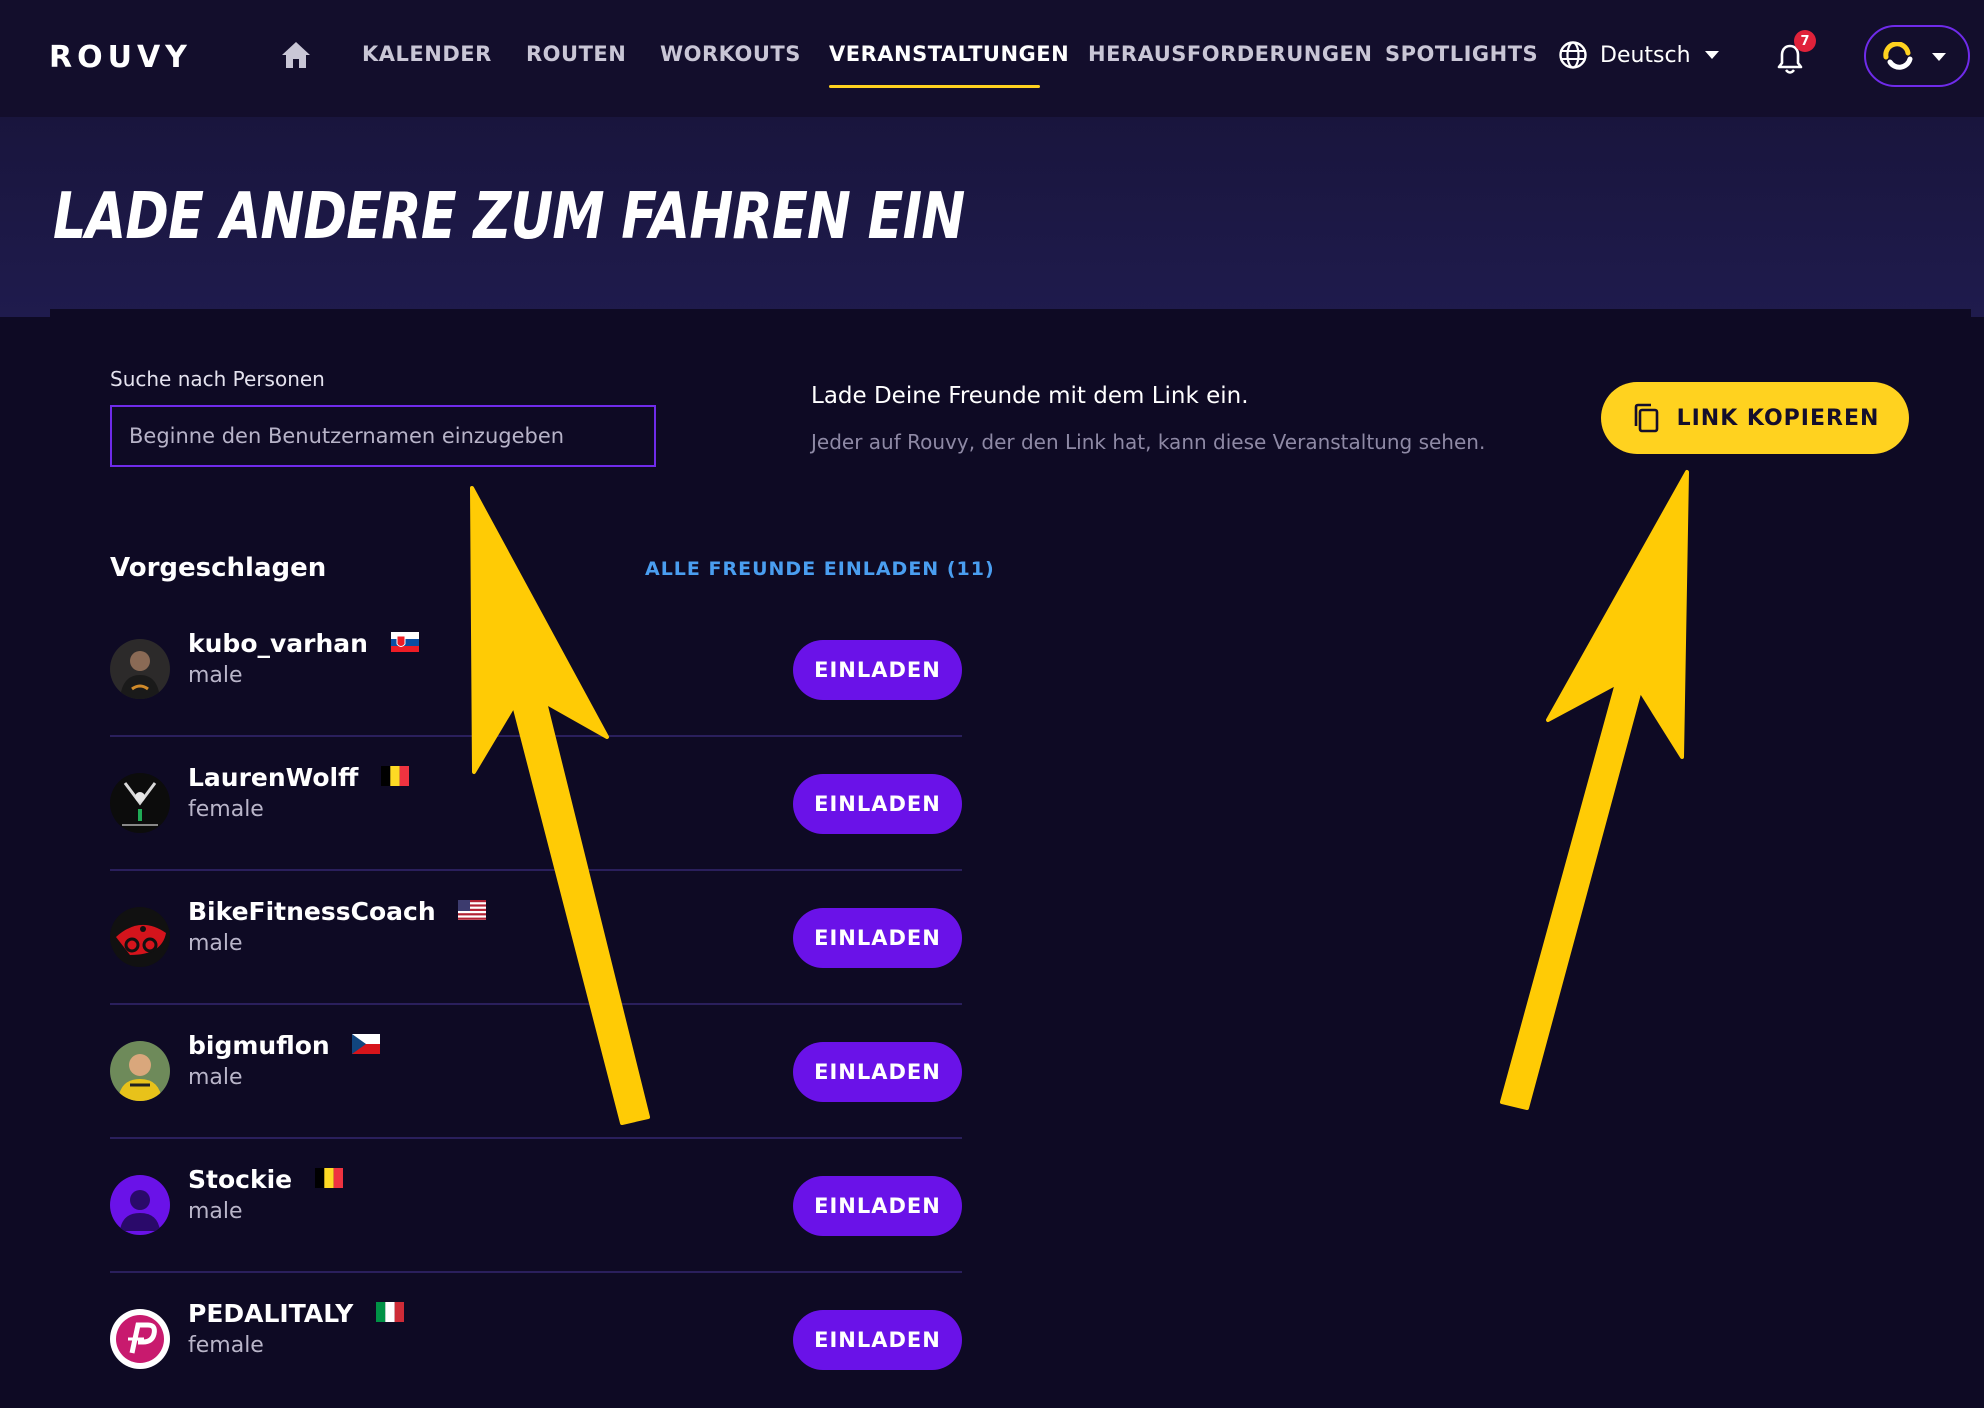 This screenshot has height=1408, width=1984. What do you see at coordinates (303, 643) in the screenshot?
I see `username: kubo_varhan` at bounding box center [303, 643].